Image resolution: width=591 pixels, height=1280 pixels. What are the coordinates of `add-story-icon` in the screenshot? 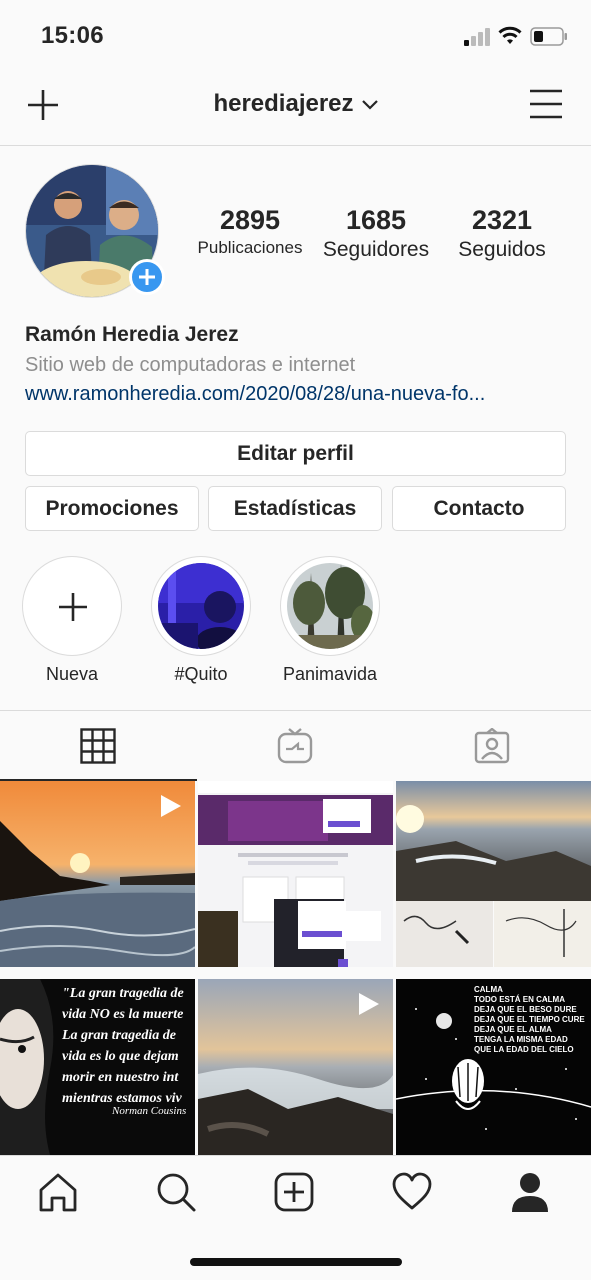 It's located at (147, 277).